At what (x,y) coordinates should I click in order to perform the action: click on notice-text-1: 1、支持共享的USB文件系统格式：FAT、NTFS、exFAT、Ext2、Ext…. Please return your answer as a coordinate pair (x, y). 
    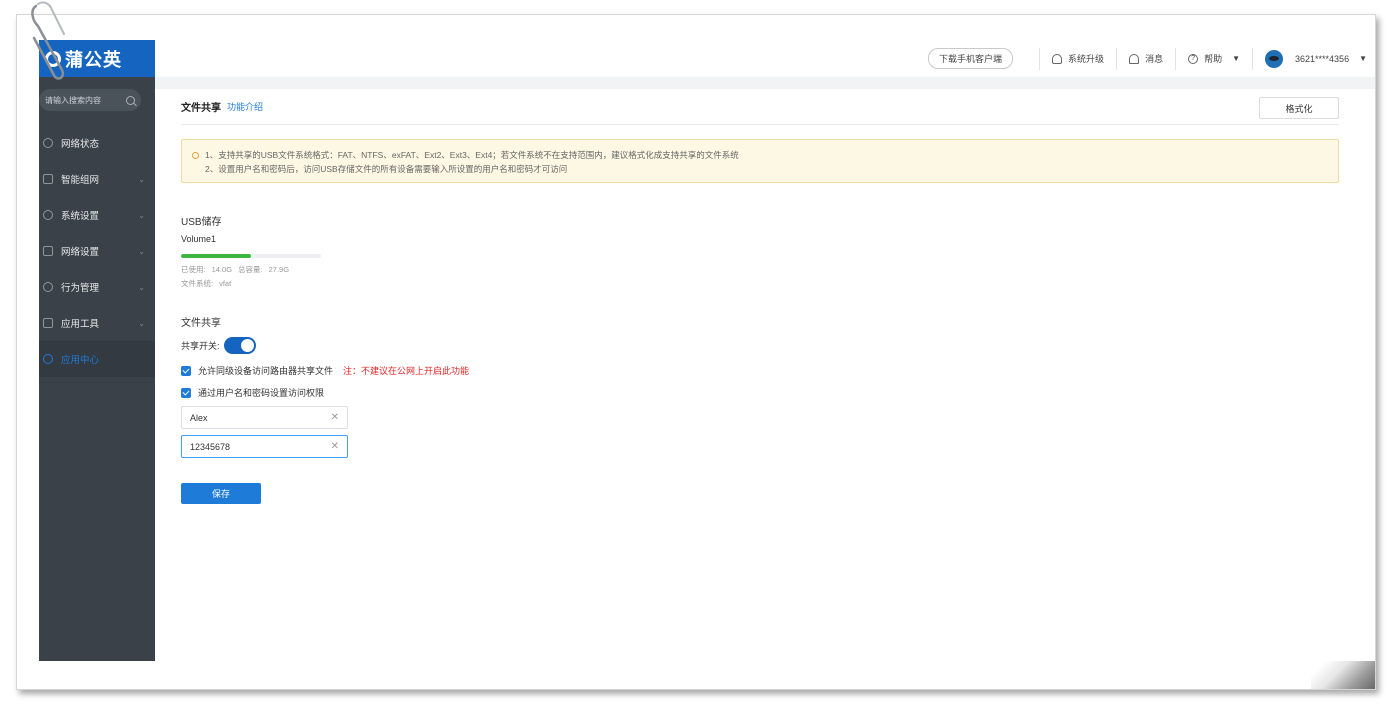
    Looking at the image, I should click on (472, 155).